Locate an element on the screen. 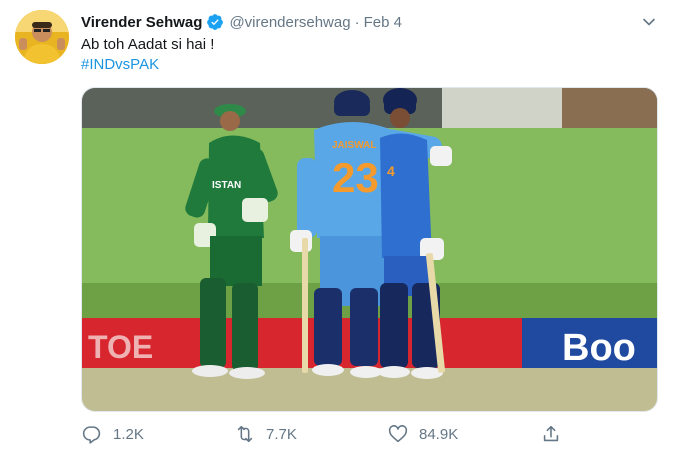 The image size is (674, 450). retweet-count: 7.7K is located at coordinates (281, 434).